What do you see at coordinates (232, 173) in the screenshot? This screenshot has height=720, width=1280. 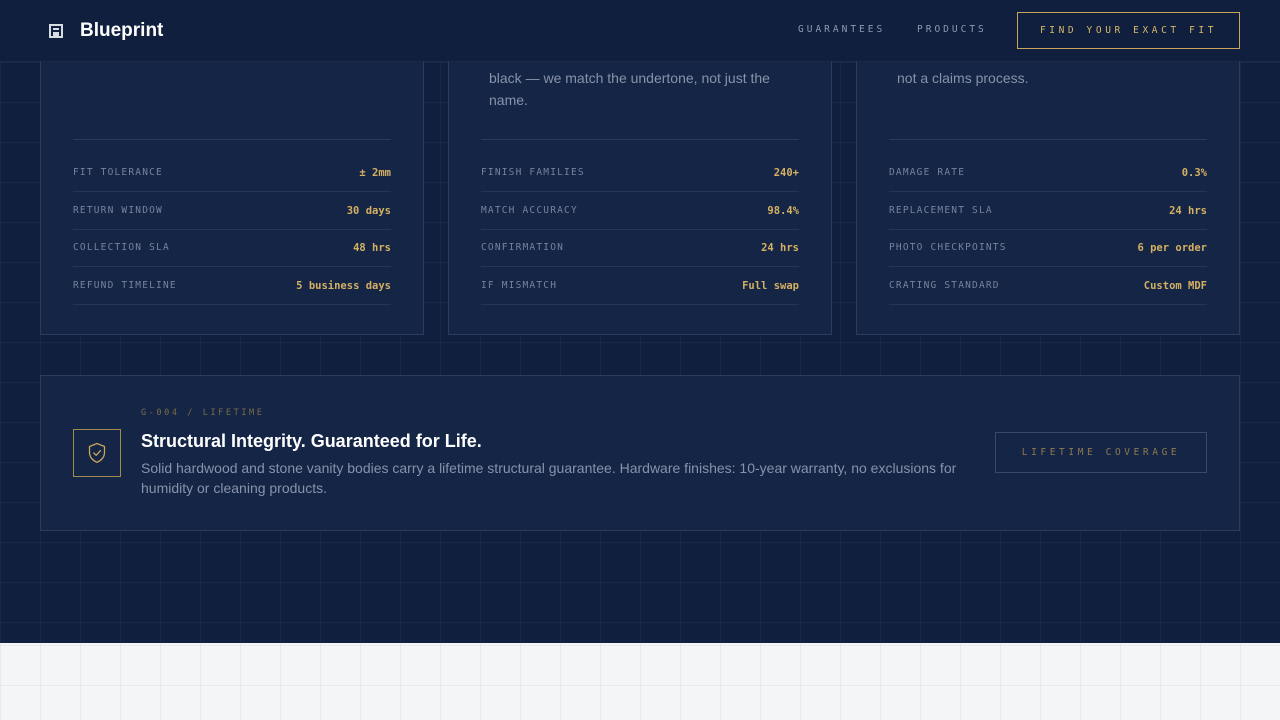 I see `spec-row: FIT TOLERANCE ± 2mm` at bounding box center [232, 173].